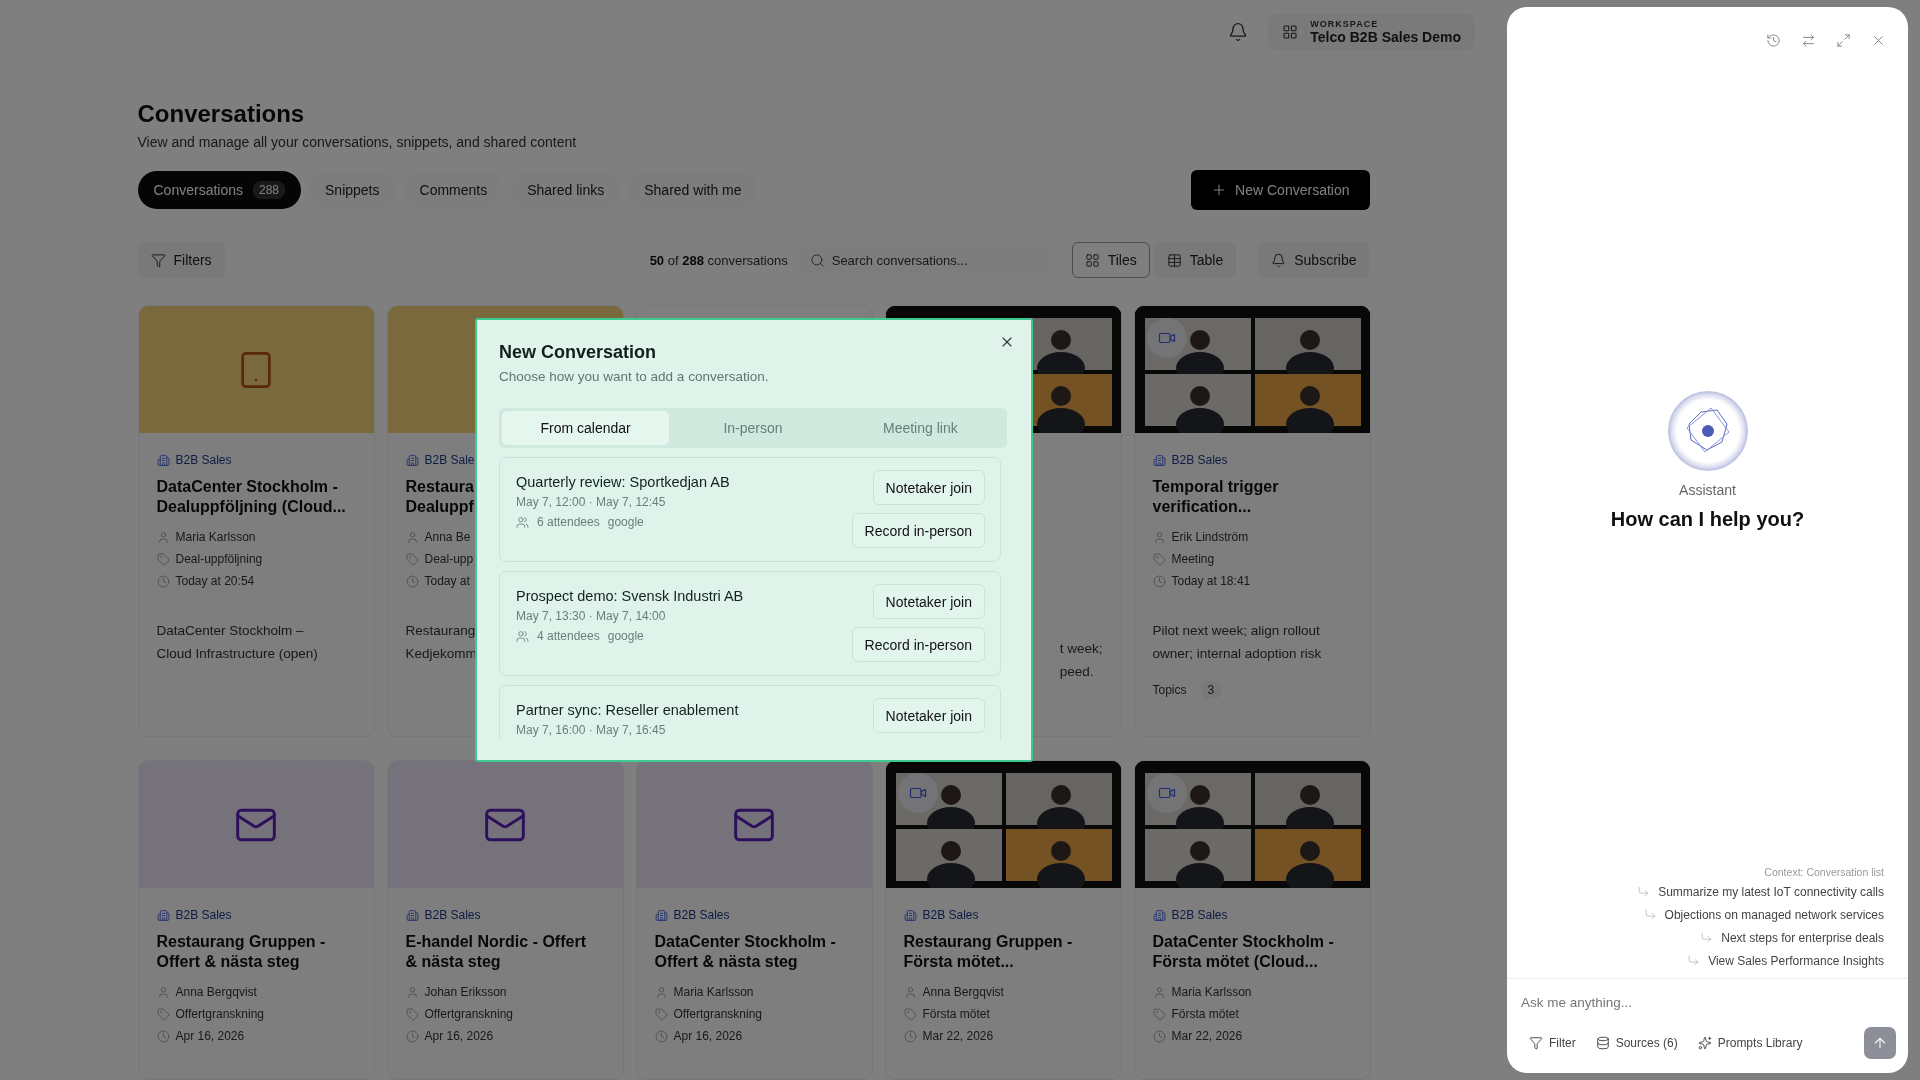 Image resolution: width=1920 pixels, height=1080 pixels. Describe the element at coordinates (753, 428) in the screenshot. I see `source-tab: In-person` at that location.